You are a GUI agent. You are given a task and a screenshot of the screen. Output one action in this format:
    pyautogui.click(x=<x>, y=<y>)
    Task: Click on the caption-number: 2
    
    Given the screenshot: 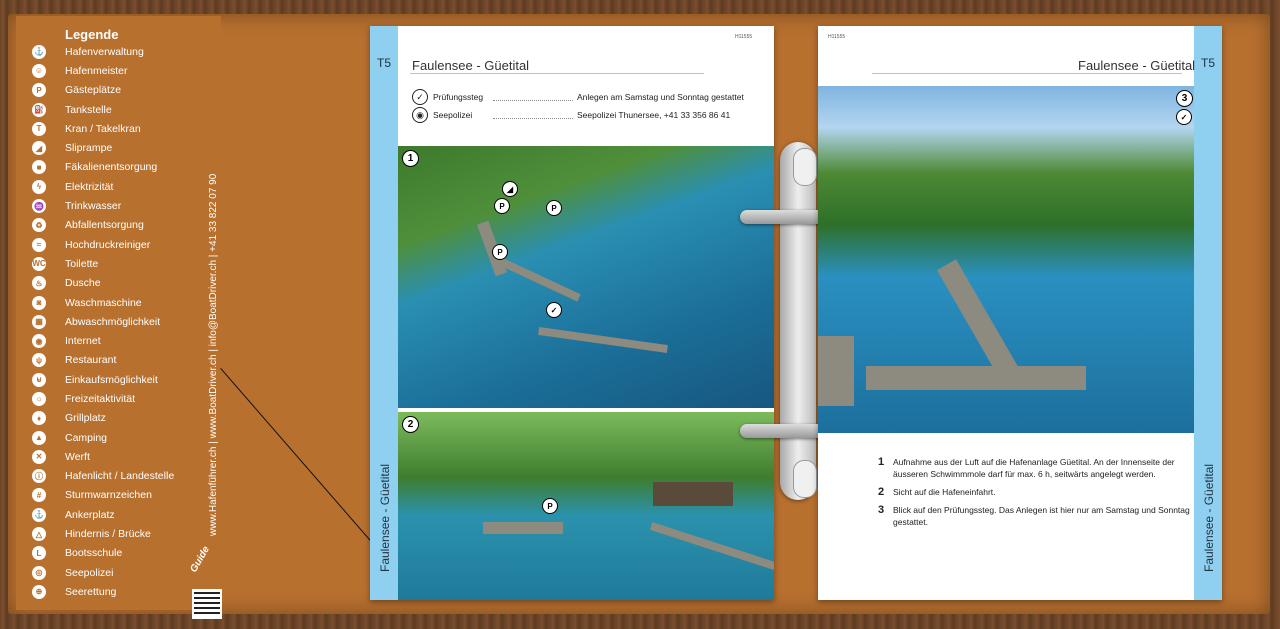 What is the action you would take?
    pyautogui.click(x=881, y=492)
    